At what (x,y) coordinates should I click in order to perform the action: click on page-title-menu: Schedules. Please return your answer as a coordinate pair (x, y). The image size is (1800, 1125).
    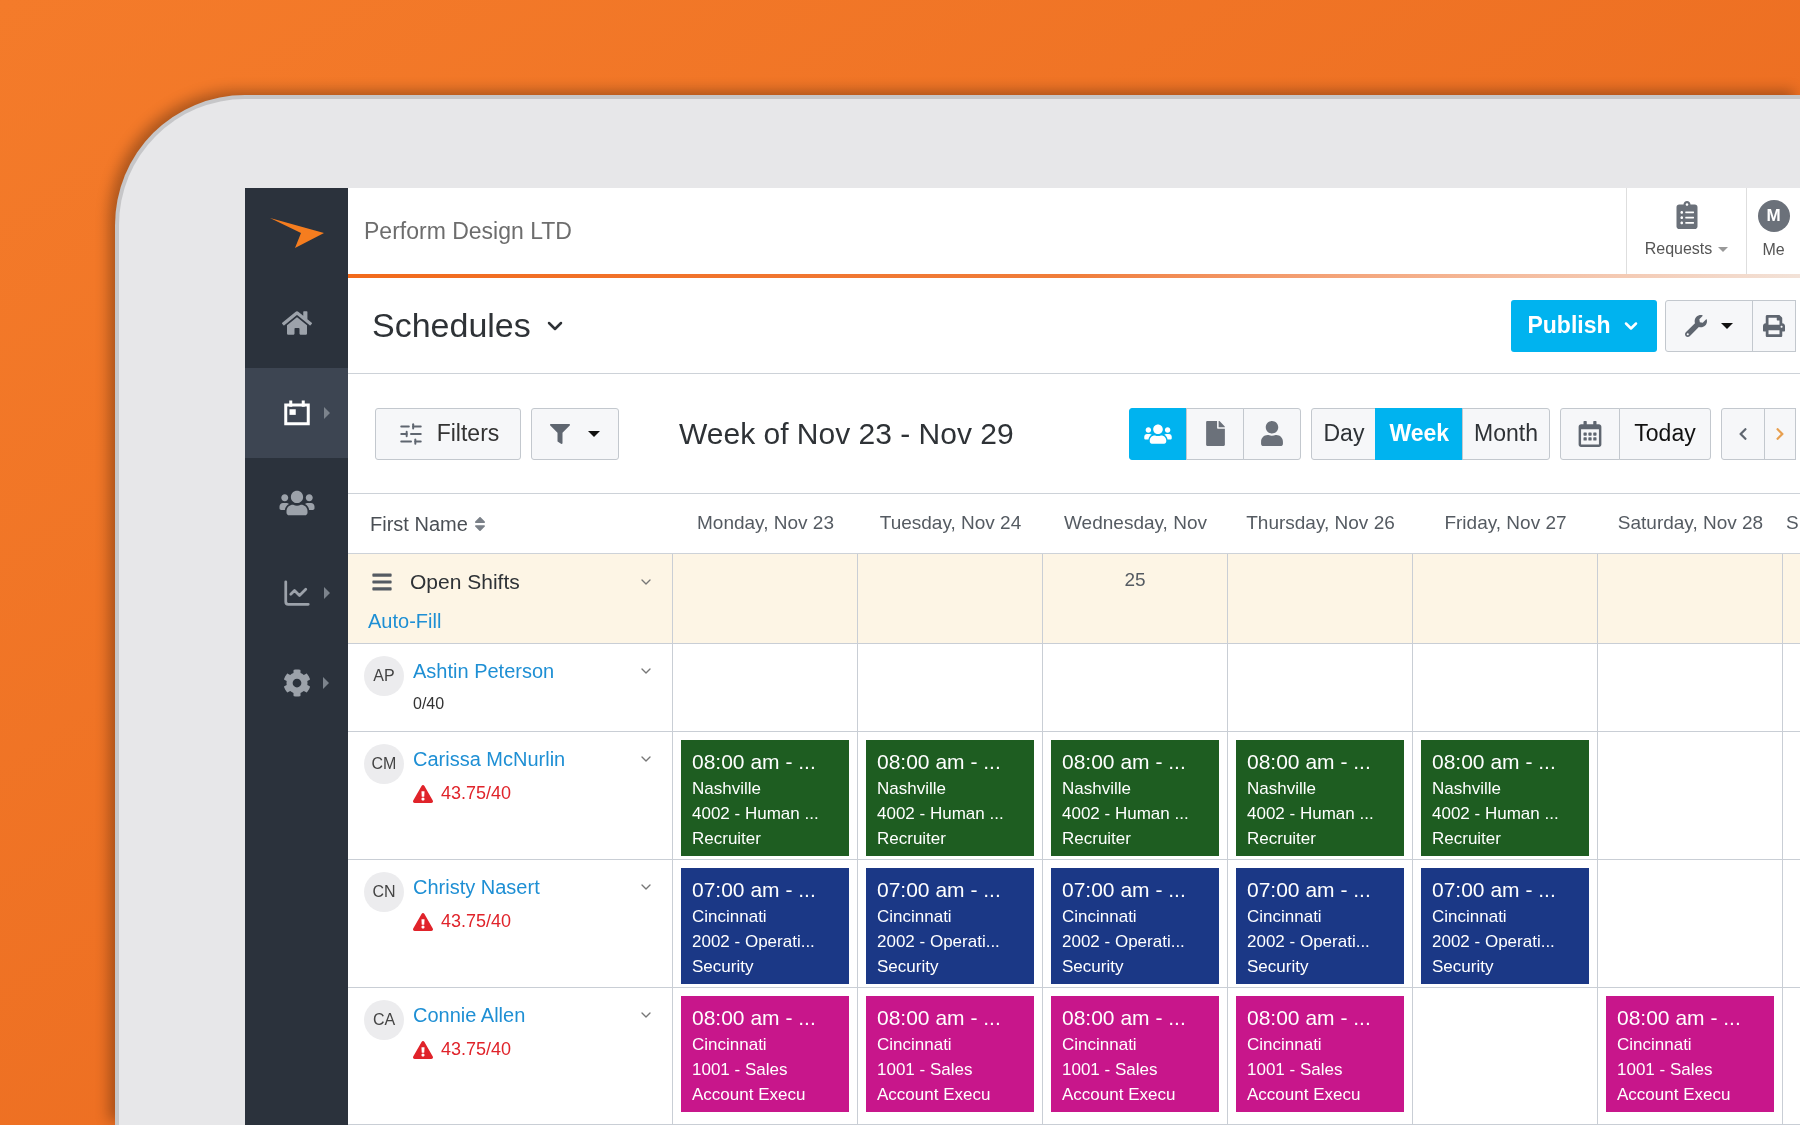
    Looking at the image, I should click on (469, 325).